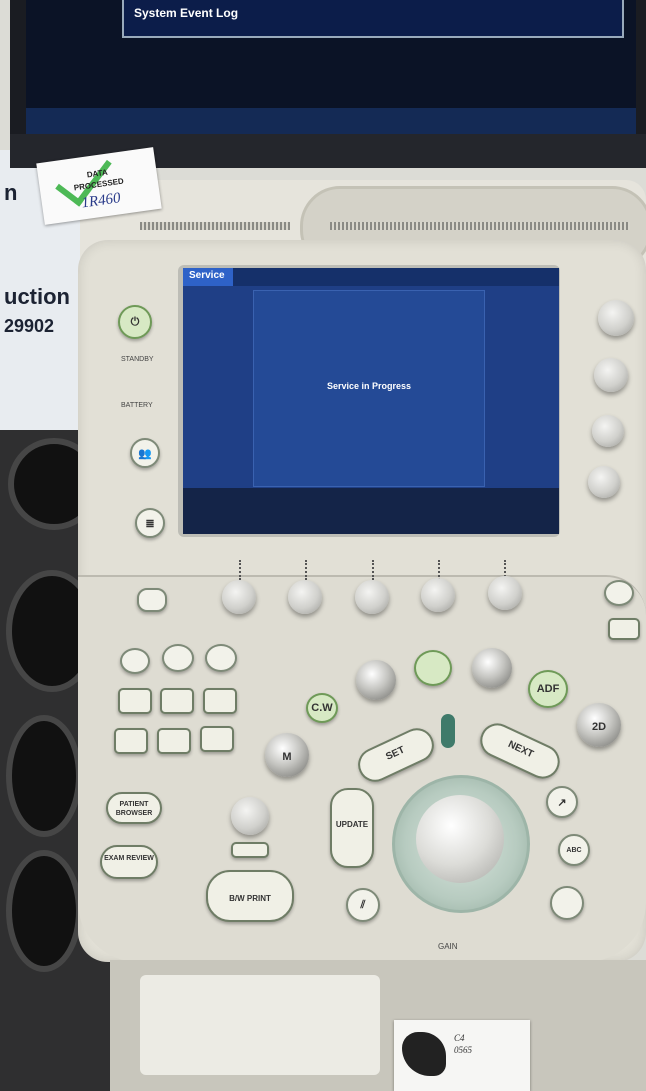  I want to click on power-icon: ⏻, so click(135, 321).